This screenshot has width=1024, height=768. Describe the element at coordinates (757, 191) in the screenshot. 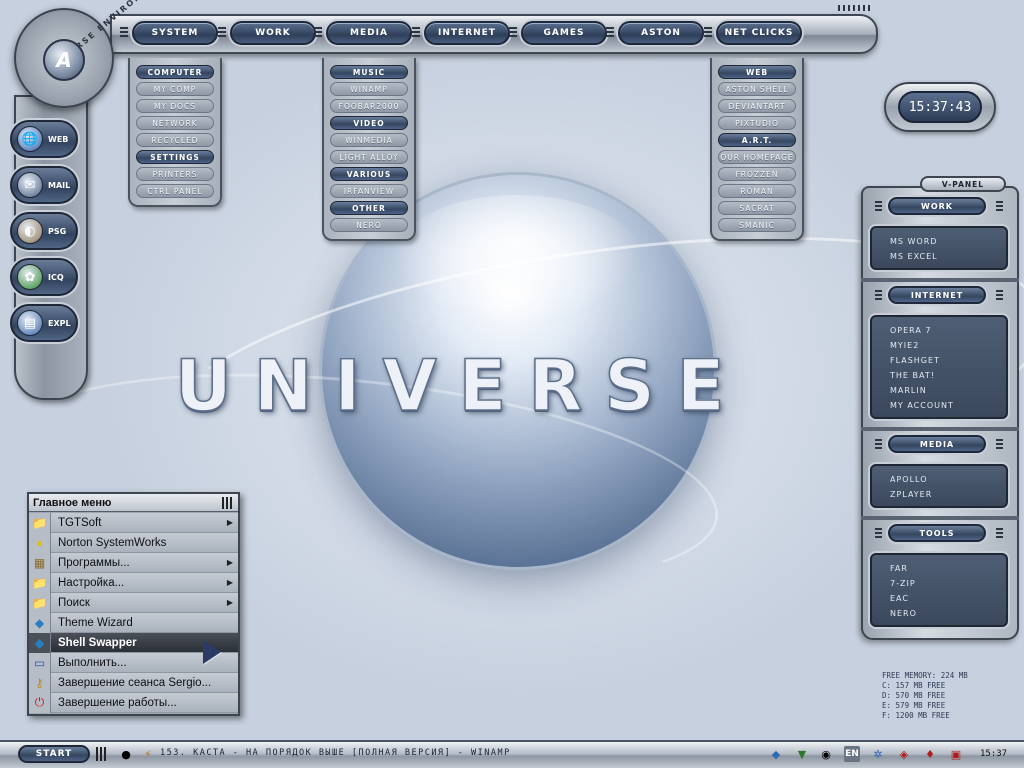

I see `menu-item-roman: ROMAN` at that location.